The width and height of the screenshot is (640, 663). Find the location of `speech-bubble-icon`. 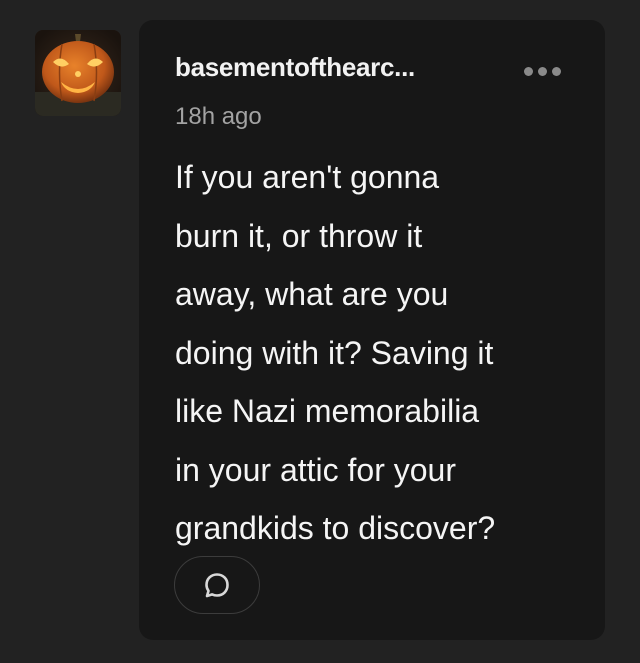

speech-bubble-icon is located at coordinates (217, 585).